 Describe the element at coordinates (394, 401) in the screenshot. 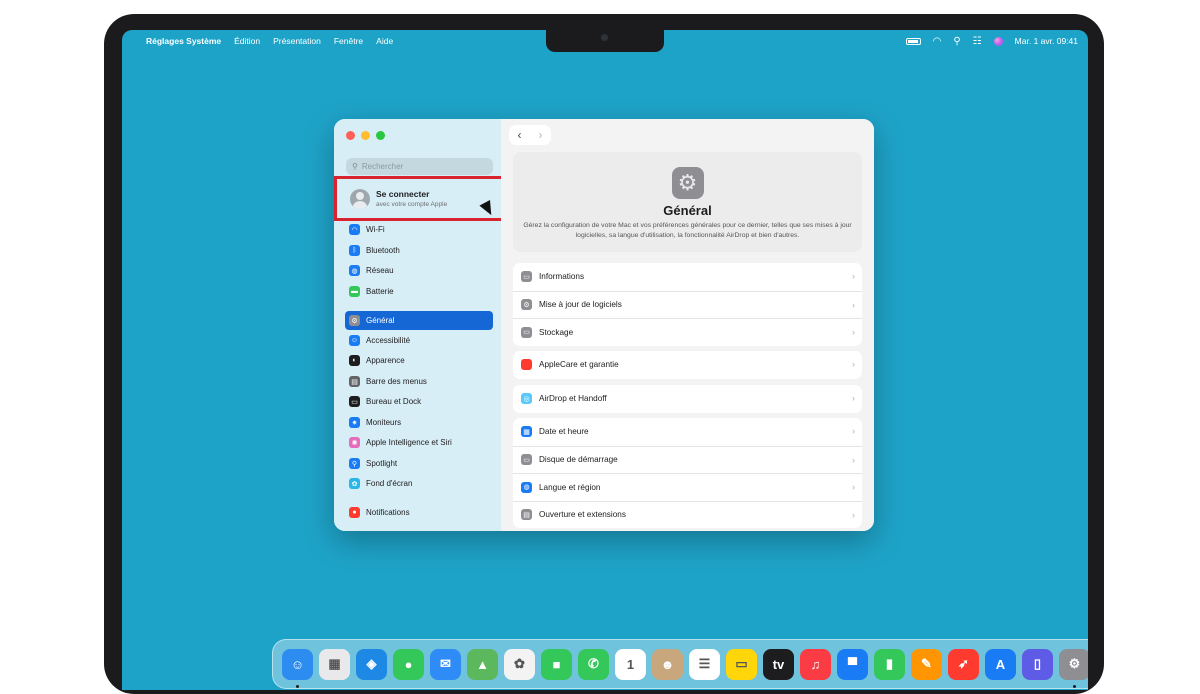

I see `sidebar-item-label: Bureau et Dock` at that location.